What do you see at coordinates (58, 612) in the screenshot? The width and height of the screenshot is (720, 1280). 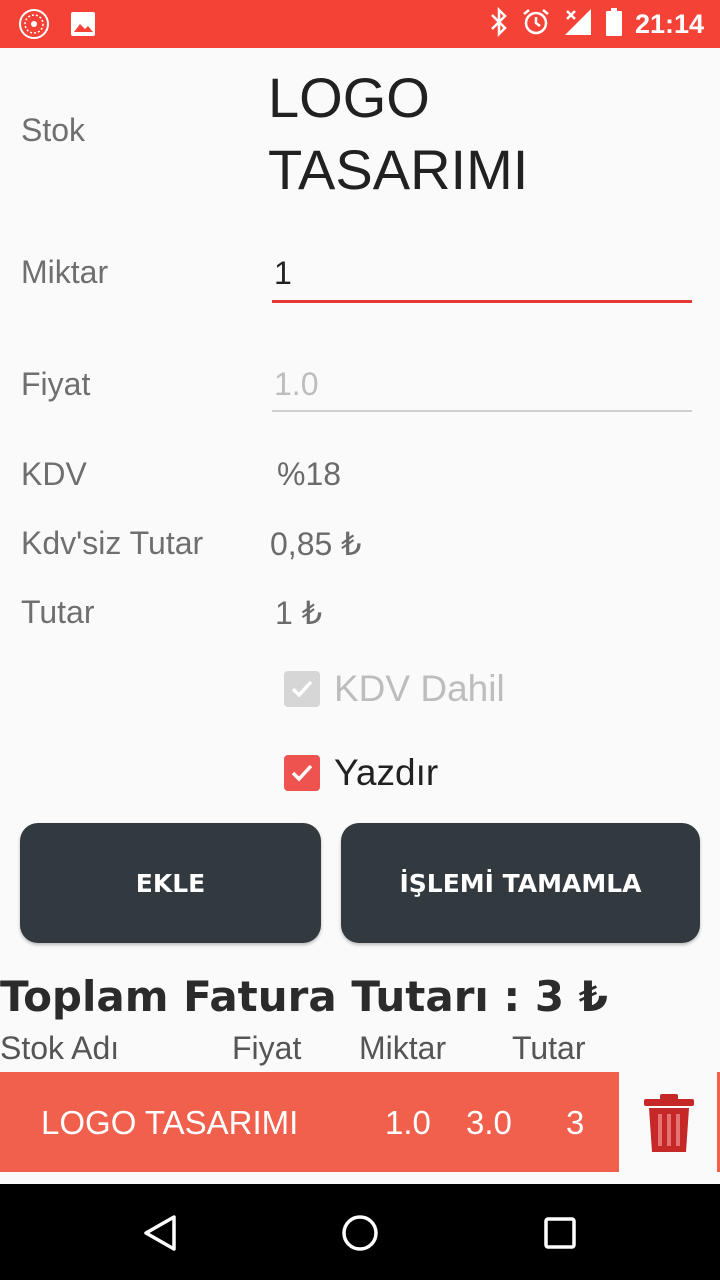 I see `tutar-label: Tutar` at bounding box center [58, 612].